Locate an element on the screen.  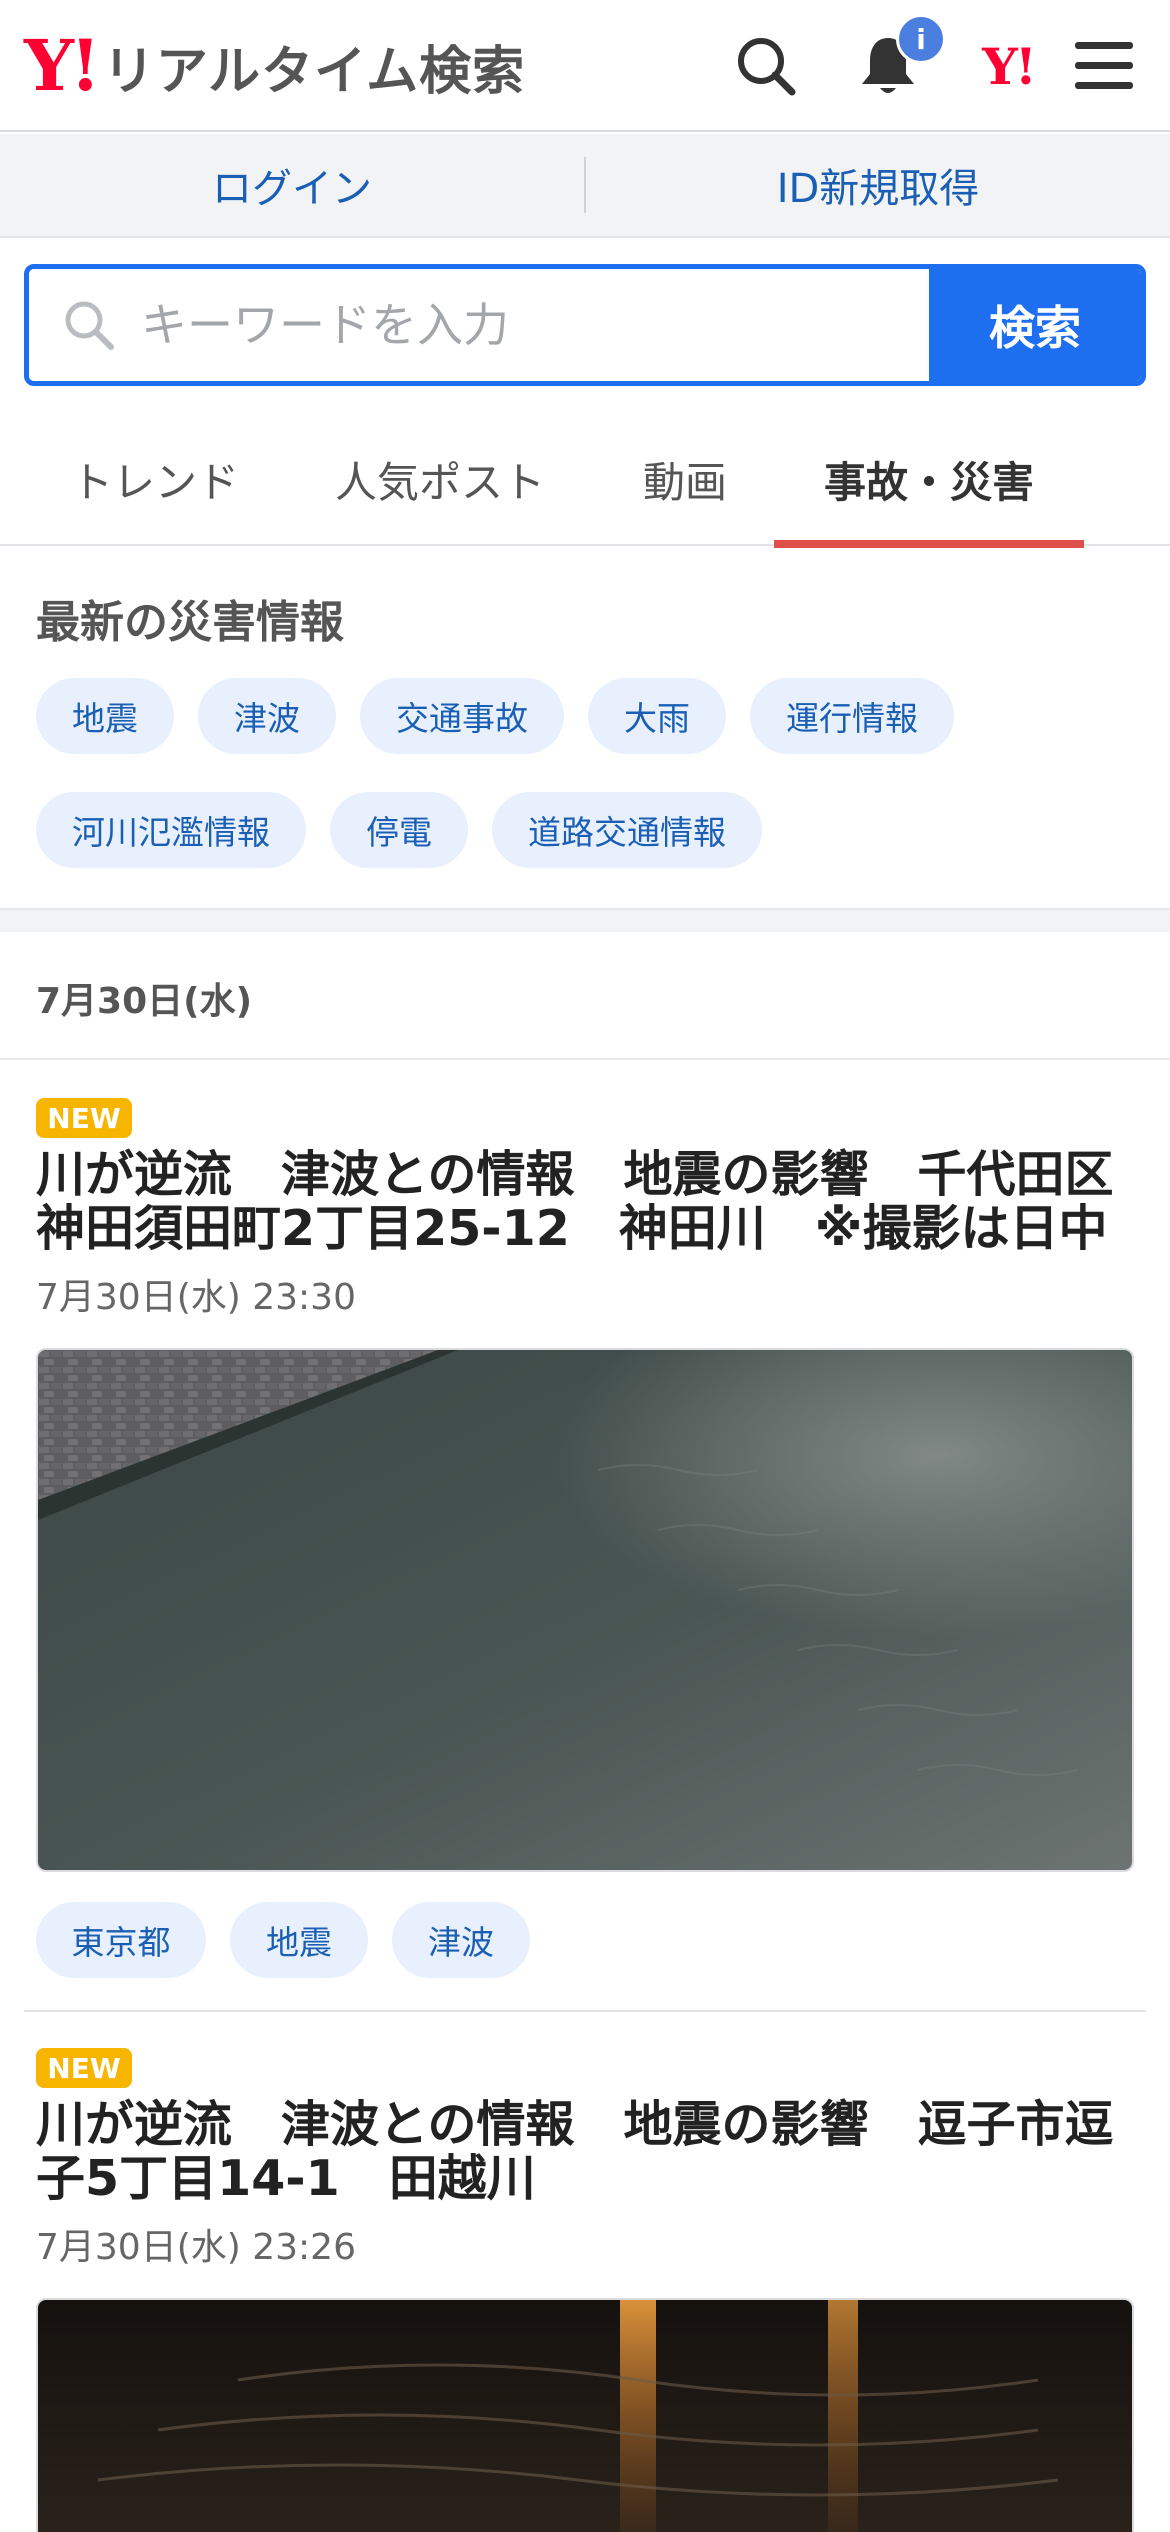
chip-traffic-accident: 交通事故 is located at coordinates (462, 716).